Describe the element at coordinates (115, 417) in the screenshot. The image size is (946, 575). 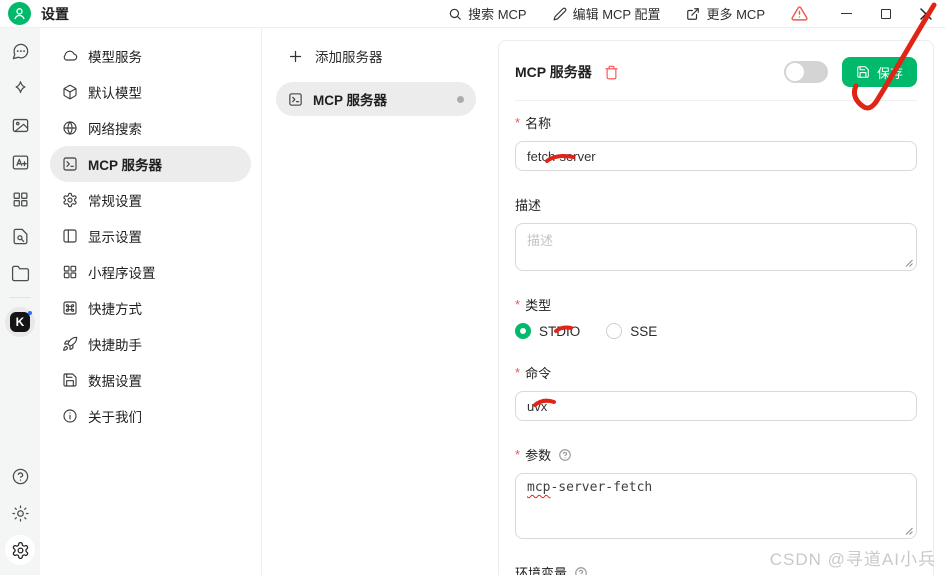
I see `sidebar-item-label: 关于我们` at that location.